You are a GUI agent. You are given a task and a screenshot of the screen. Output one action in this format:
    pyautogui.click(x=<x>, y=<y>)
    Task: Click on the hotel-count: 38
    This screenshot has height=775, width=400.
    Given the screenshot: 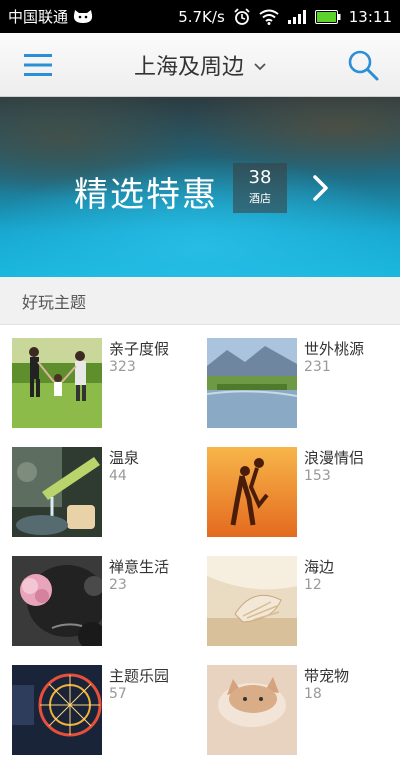 What is the action you would take?
    pyautogui.click(x=260, y=177)
    